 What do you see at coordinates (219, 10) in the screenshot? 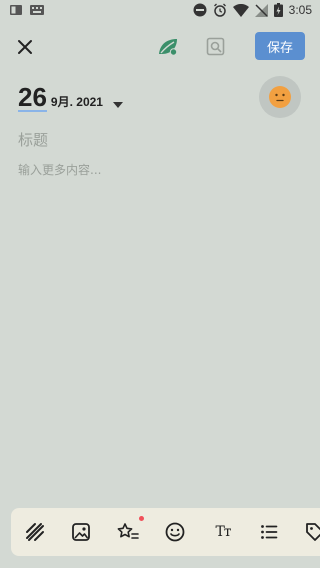
I see `alarm-icon` at bounding box center [219, 10].